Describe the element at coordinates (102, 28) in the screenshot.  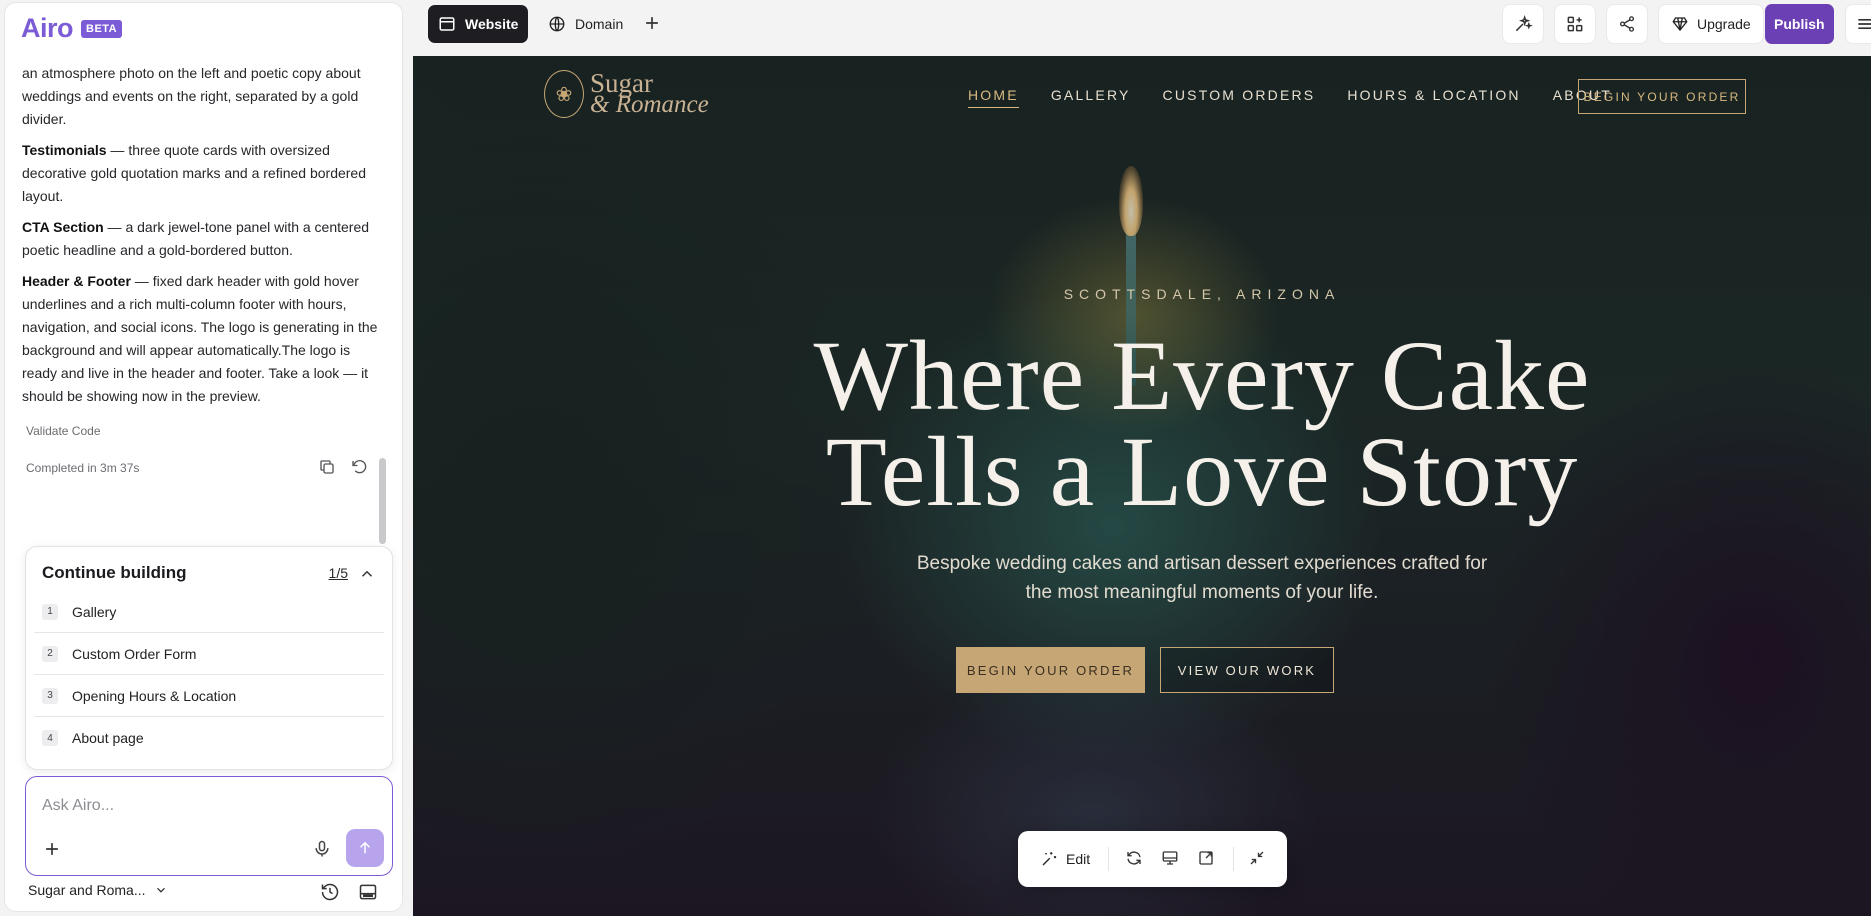
I see `beta-badge: BETA` at that location.